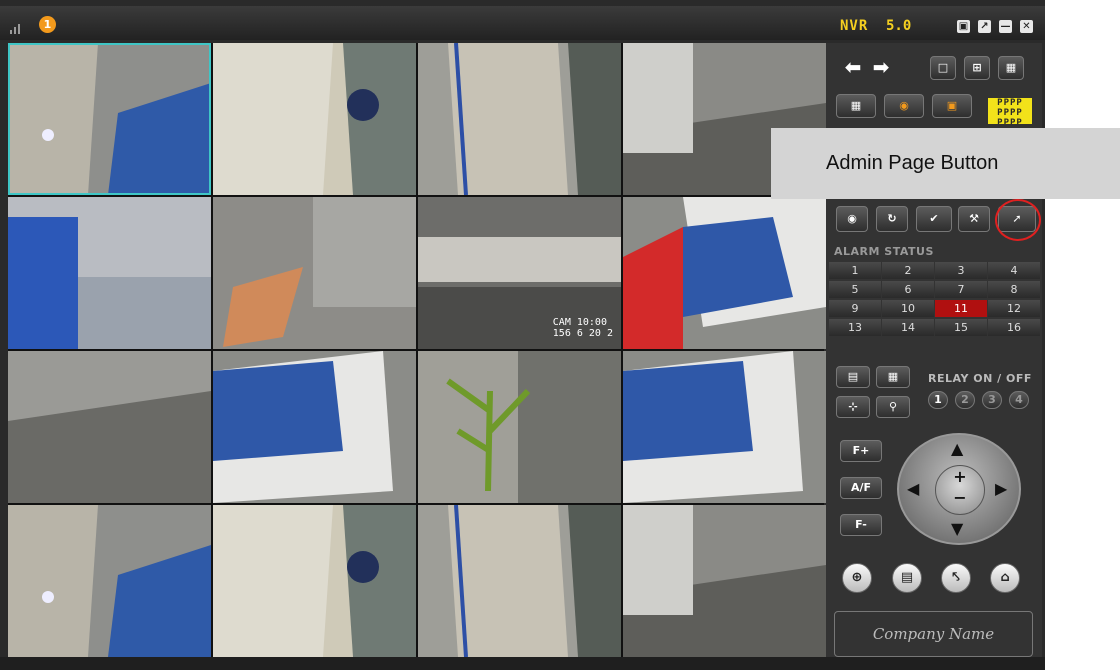  What do you see at coordinates (853, 67) in the screenshot?
I see `arrow-left-icon: ⬅` at bounding box center [853, 67].